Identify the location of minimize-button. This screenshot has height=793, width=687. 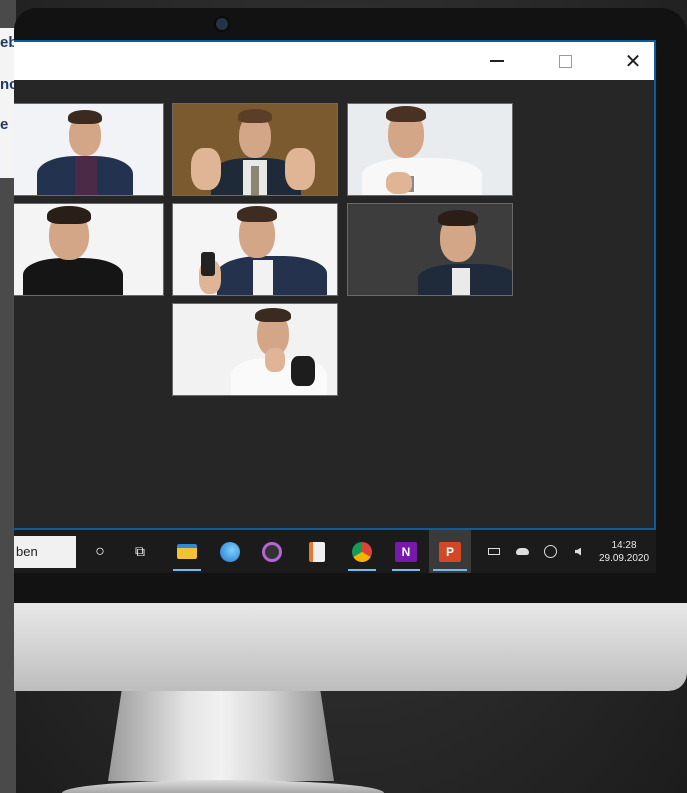
(497, 61).